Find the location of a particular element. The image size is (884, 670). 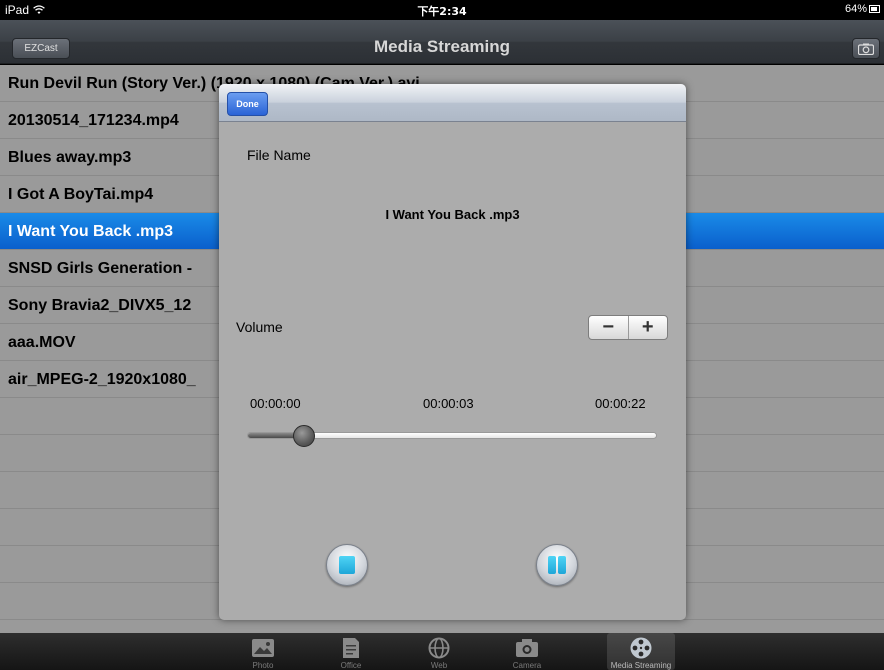

stop-button is located at coordinates (347, 565).